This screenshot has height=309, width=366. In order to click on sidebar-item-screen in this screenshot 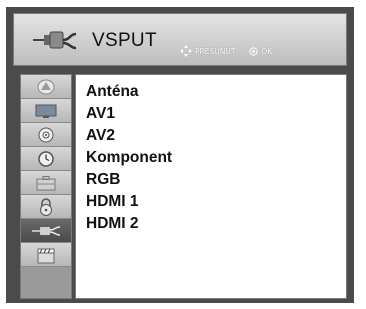, I will do `click(46, 111)`.